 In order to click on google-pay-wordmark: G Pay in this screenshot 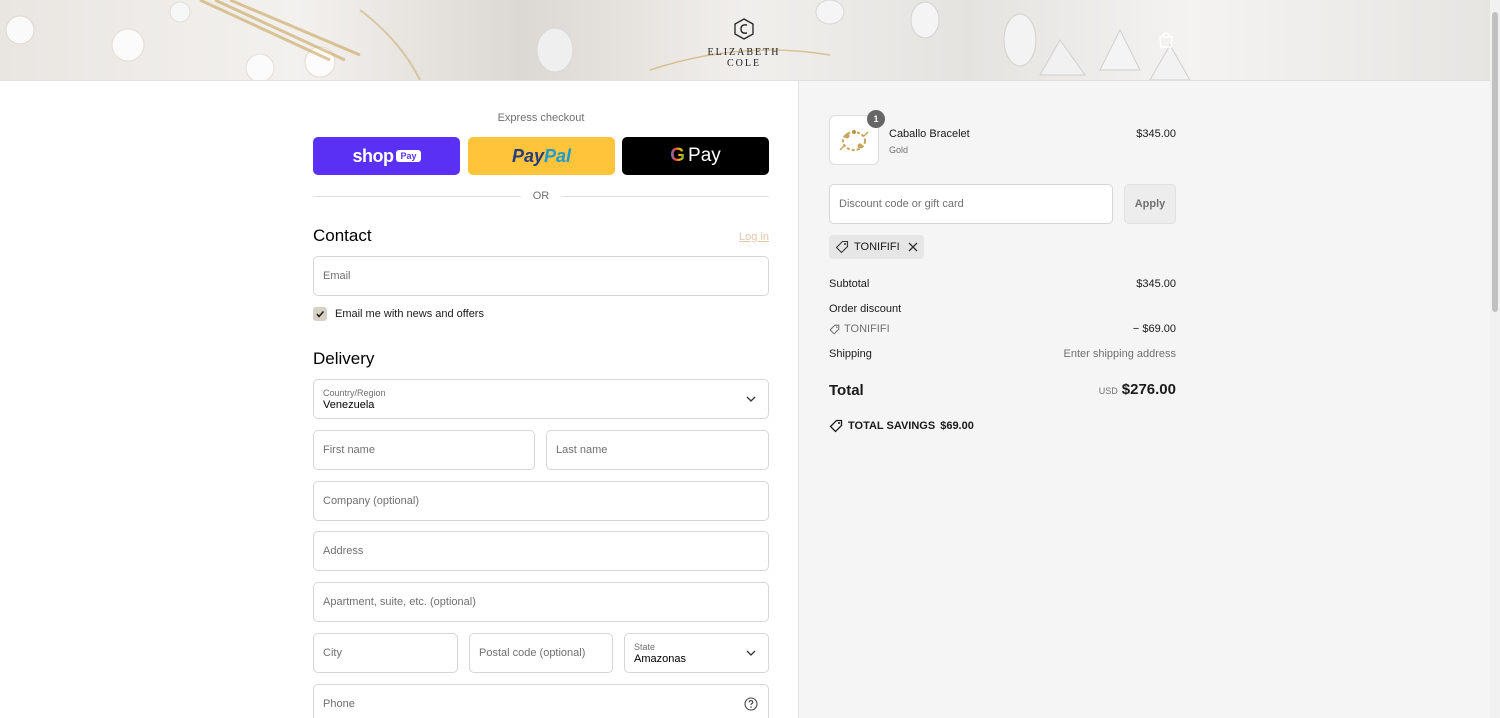, I will do `click(695, 155)`.